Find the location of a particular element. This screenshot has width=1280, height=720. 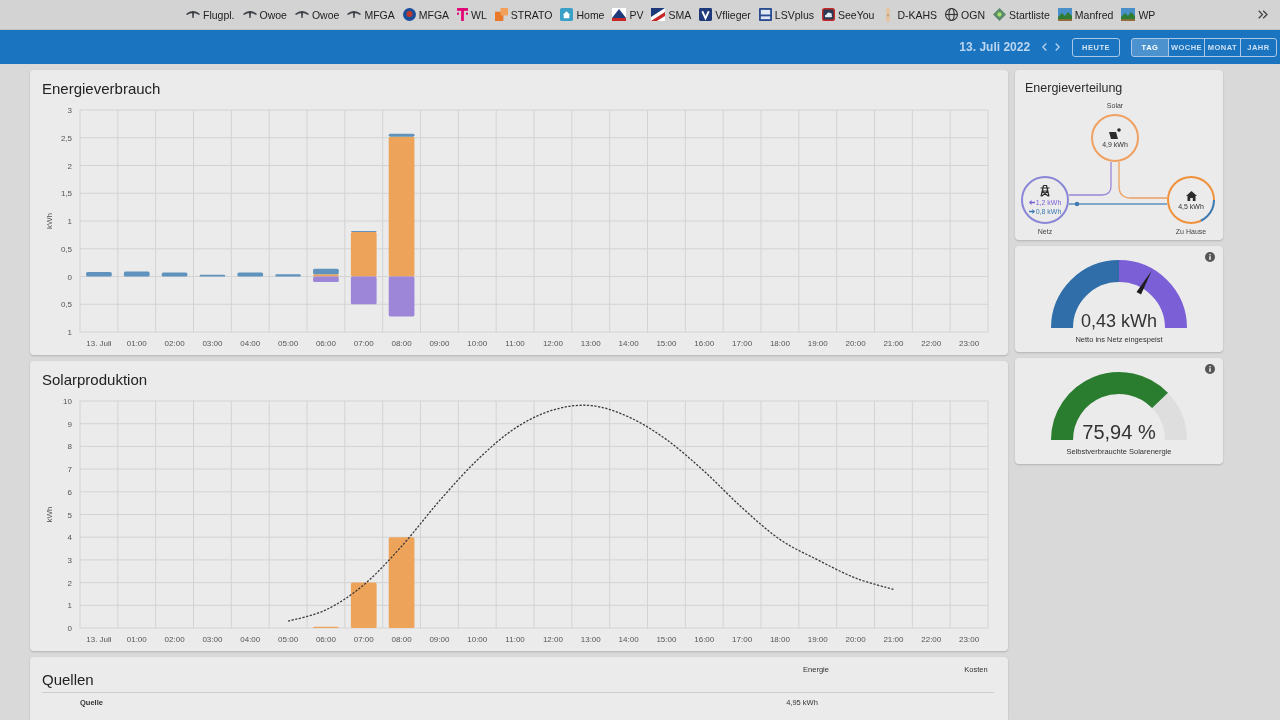

bookmark-link: WP is located at coordinates (1138, 14).